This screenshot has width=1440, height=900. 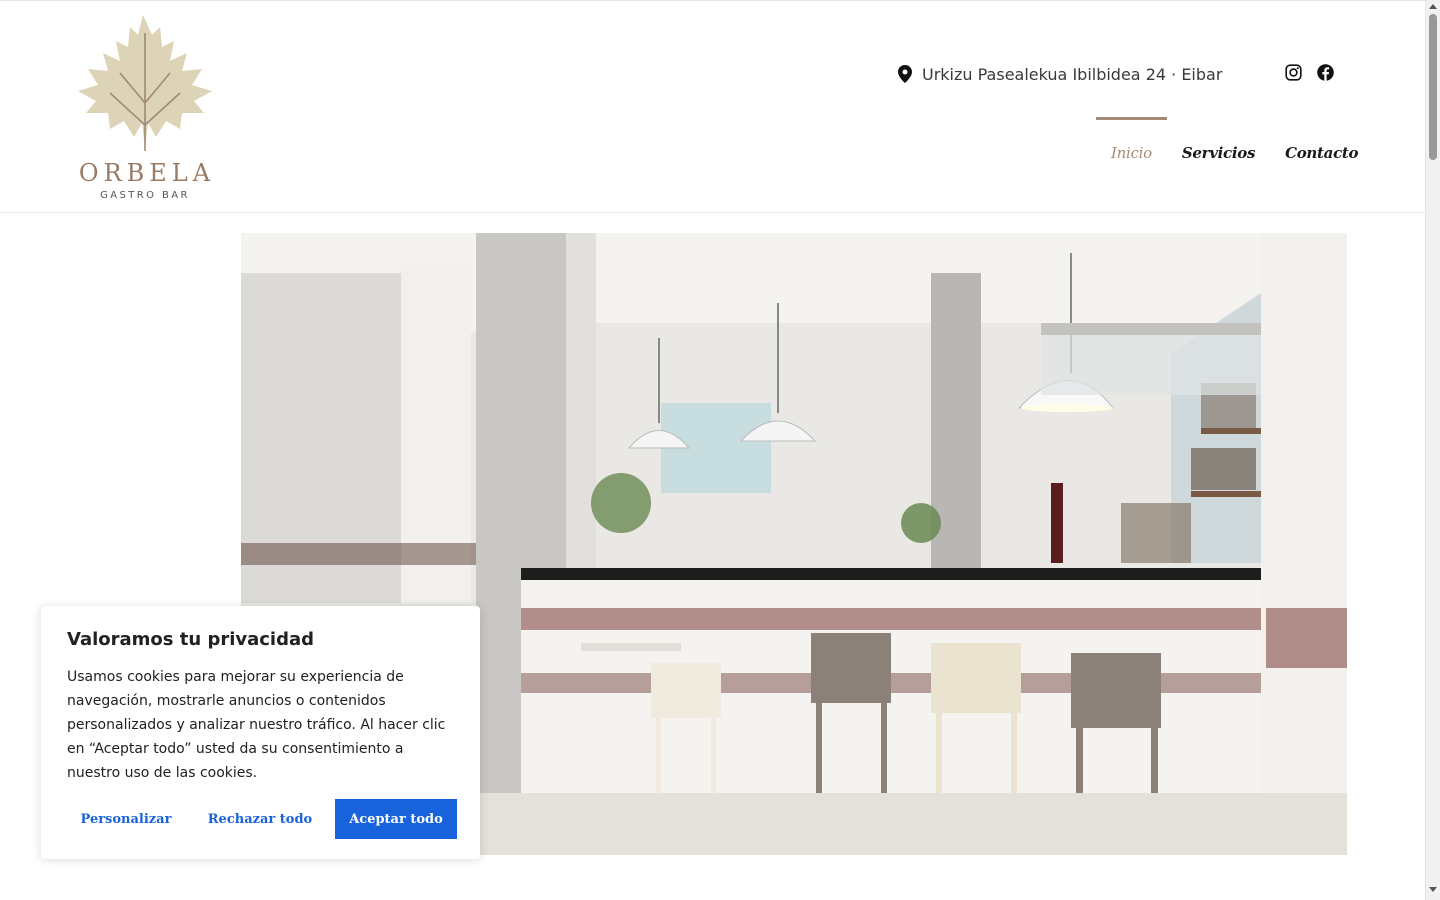 I want to click on logo-subtitle: GASTRO BAR, so click(x=145, y=195).